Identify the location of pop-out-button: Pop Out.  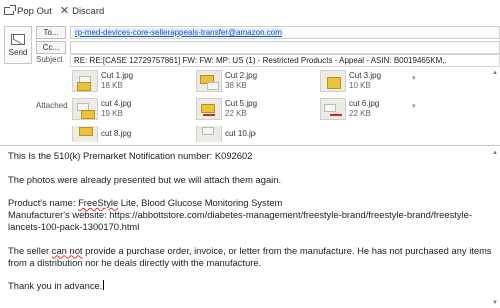
(28, 11).